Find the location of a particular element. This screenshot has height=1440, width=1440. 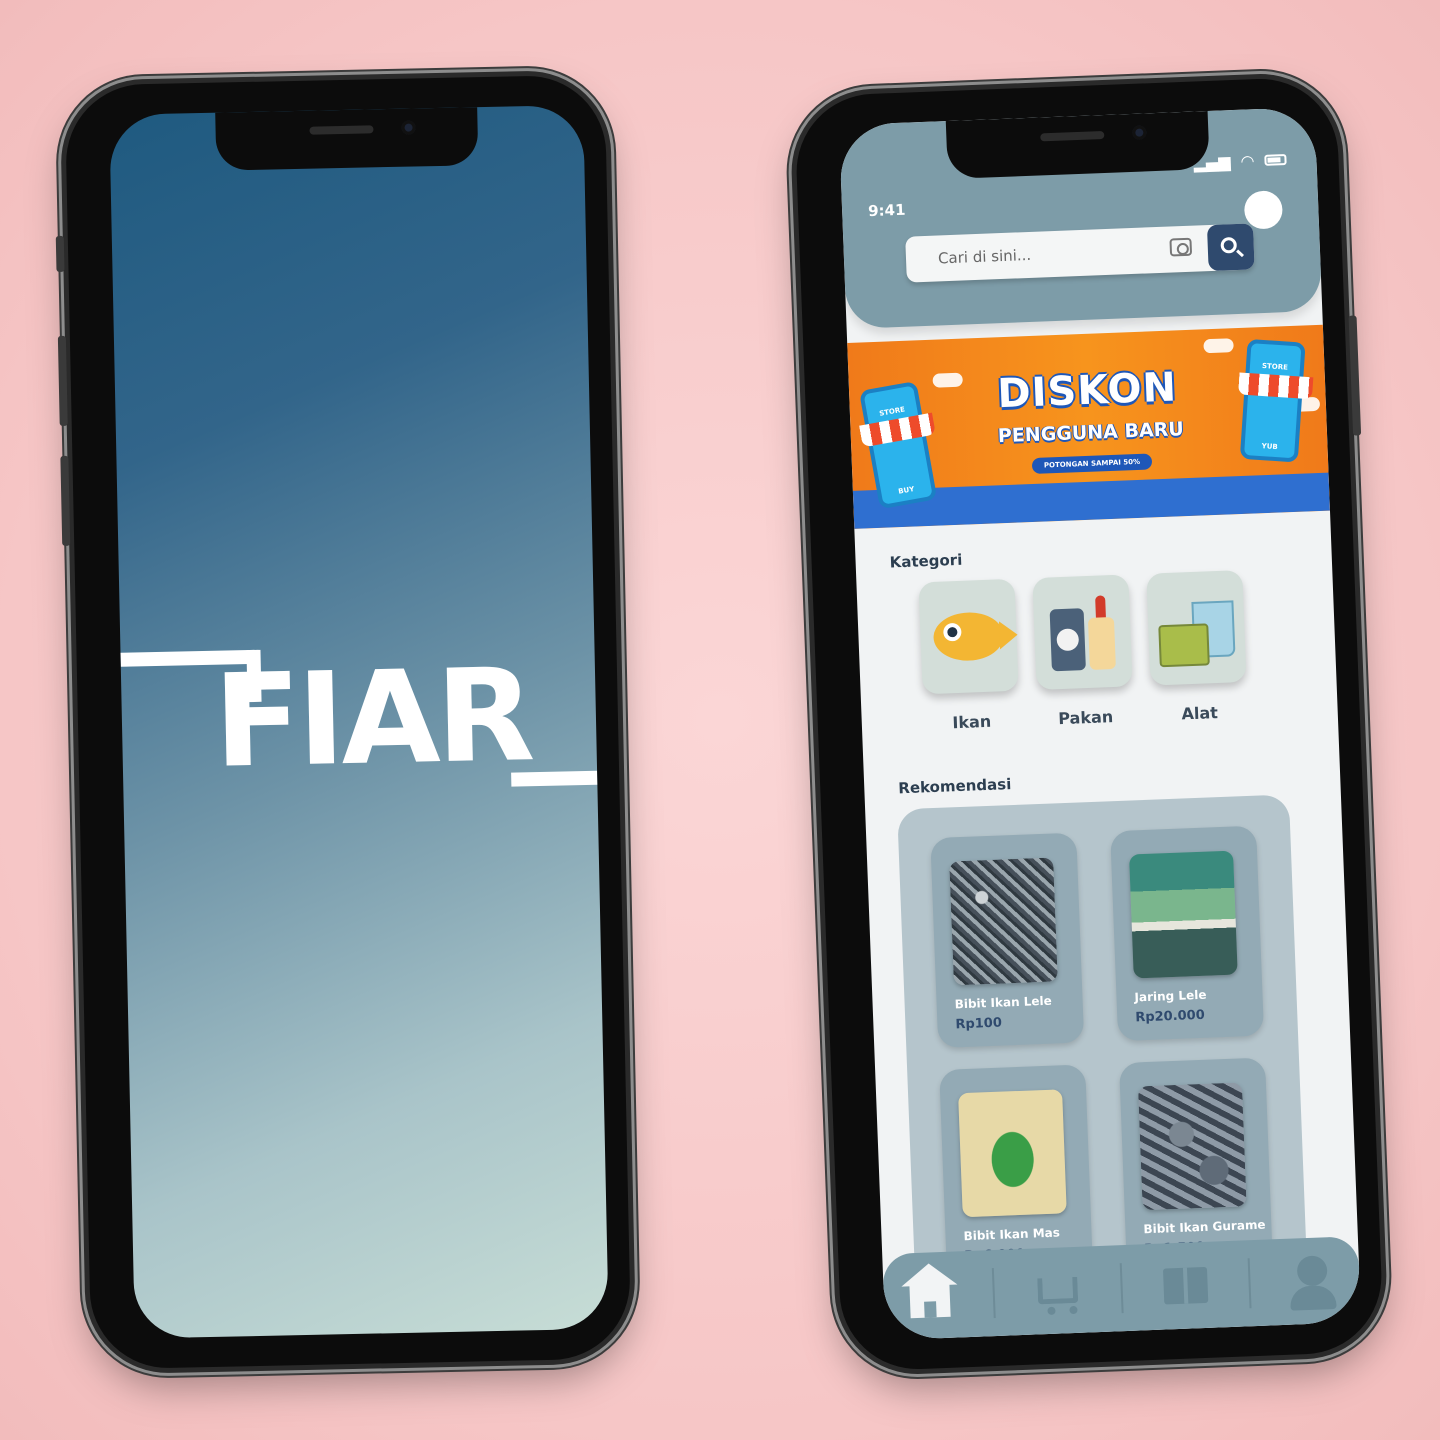

category-label: Pakan is located at coordinates (1085, 718).